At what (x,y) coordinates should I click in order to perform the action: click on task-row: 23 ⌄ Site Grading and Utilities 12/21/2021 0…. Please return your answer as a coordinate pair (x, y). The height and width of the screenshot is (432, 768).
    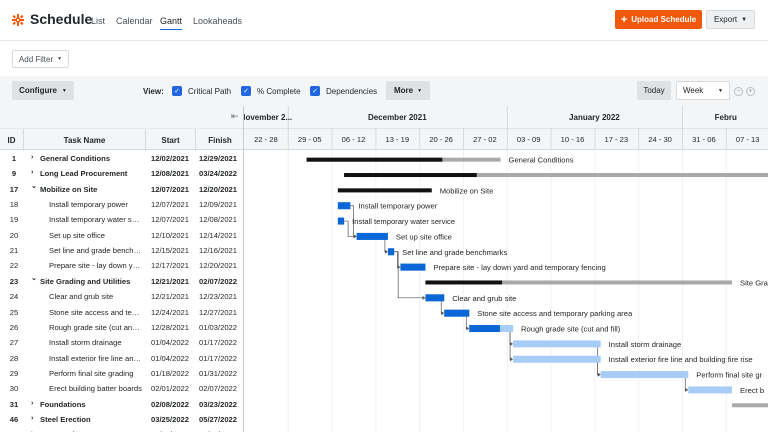
    Looking at the image, I should click on (121, 282).